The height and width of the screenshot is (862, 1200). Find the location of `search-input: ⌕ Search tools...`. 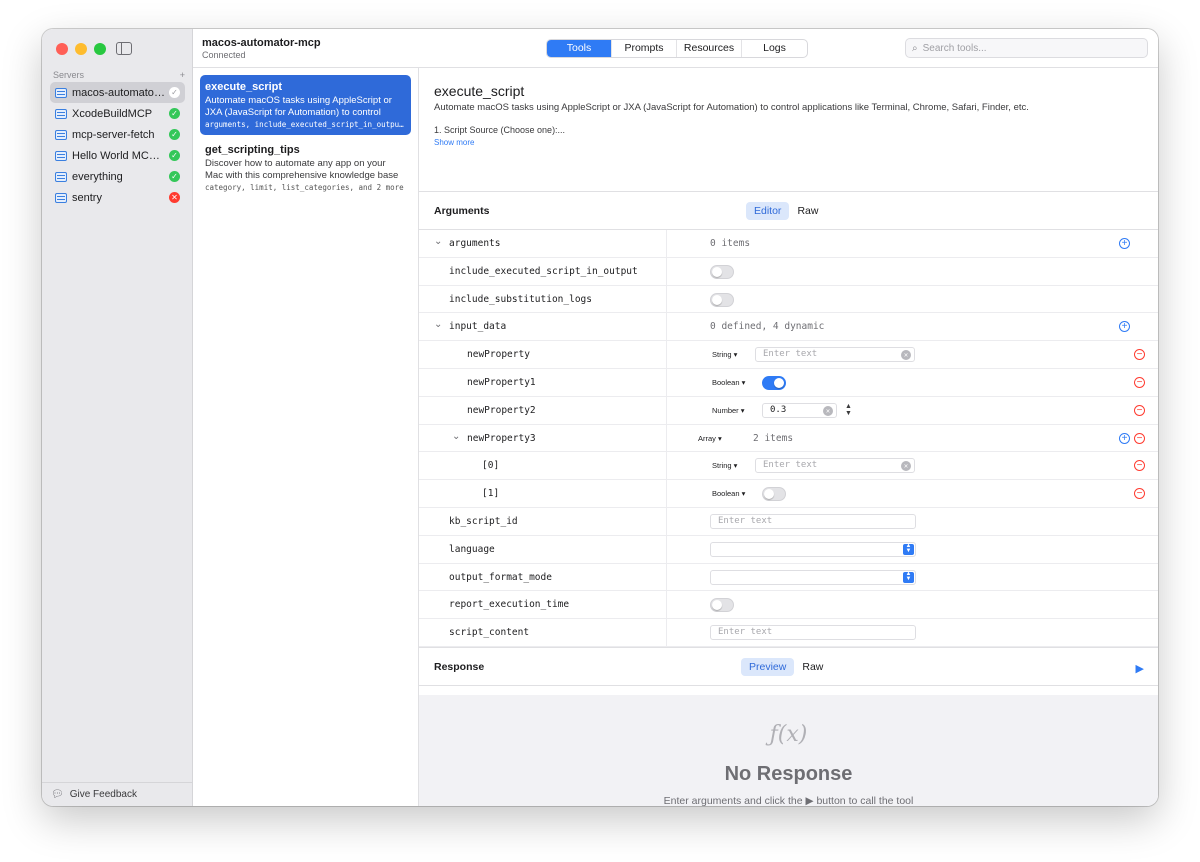

search-input: ⌕ Search tools... is located at coordinates (1026, 48).